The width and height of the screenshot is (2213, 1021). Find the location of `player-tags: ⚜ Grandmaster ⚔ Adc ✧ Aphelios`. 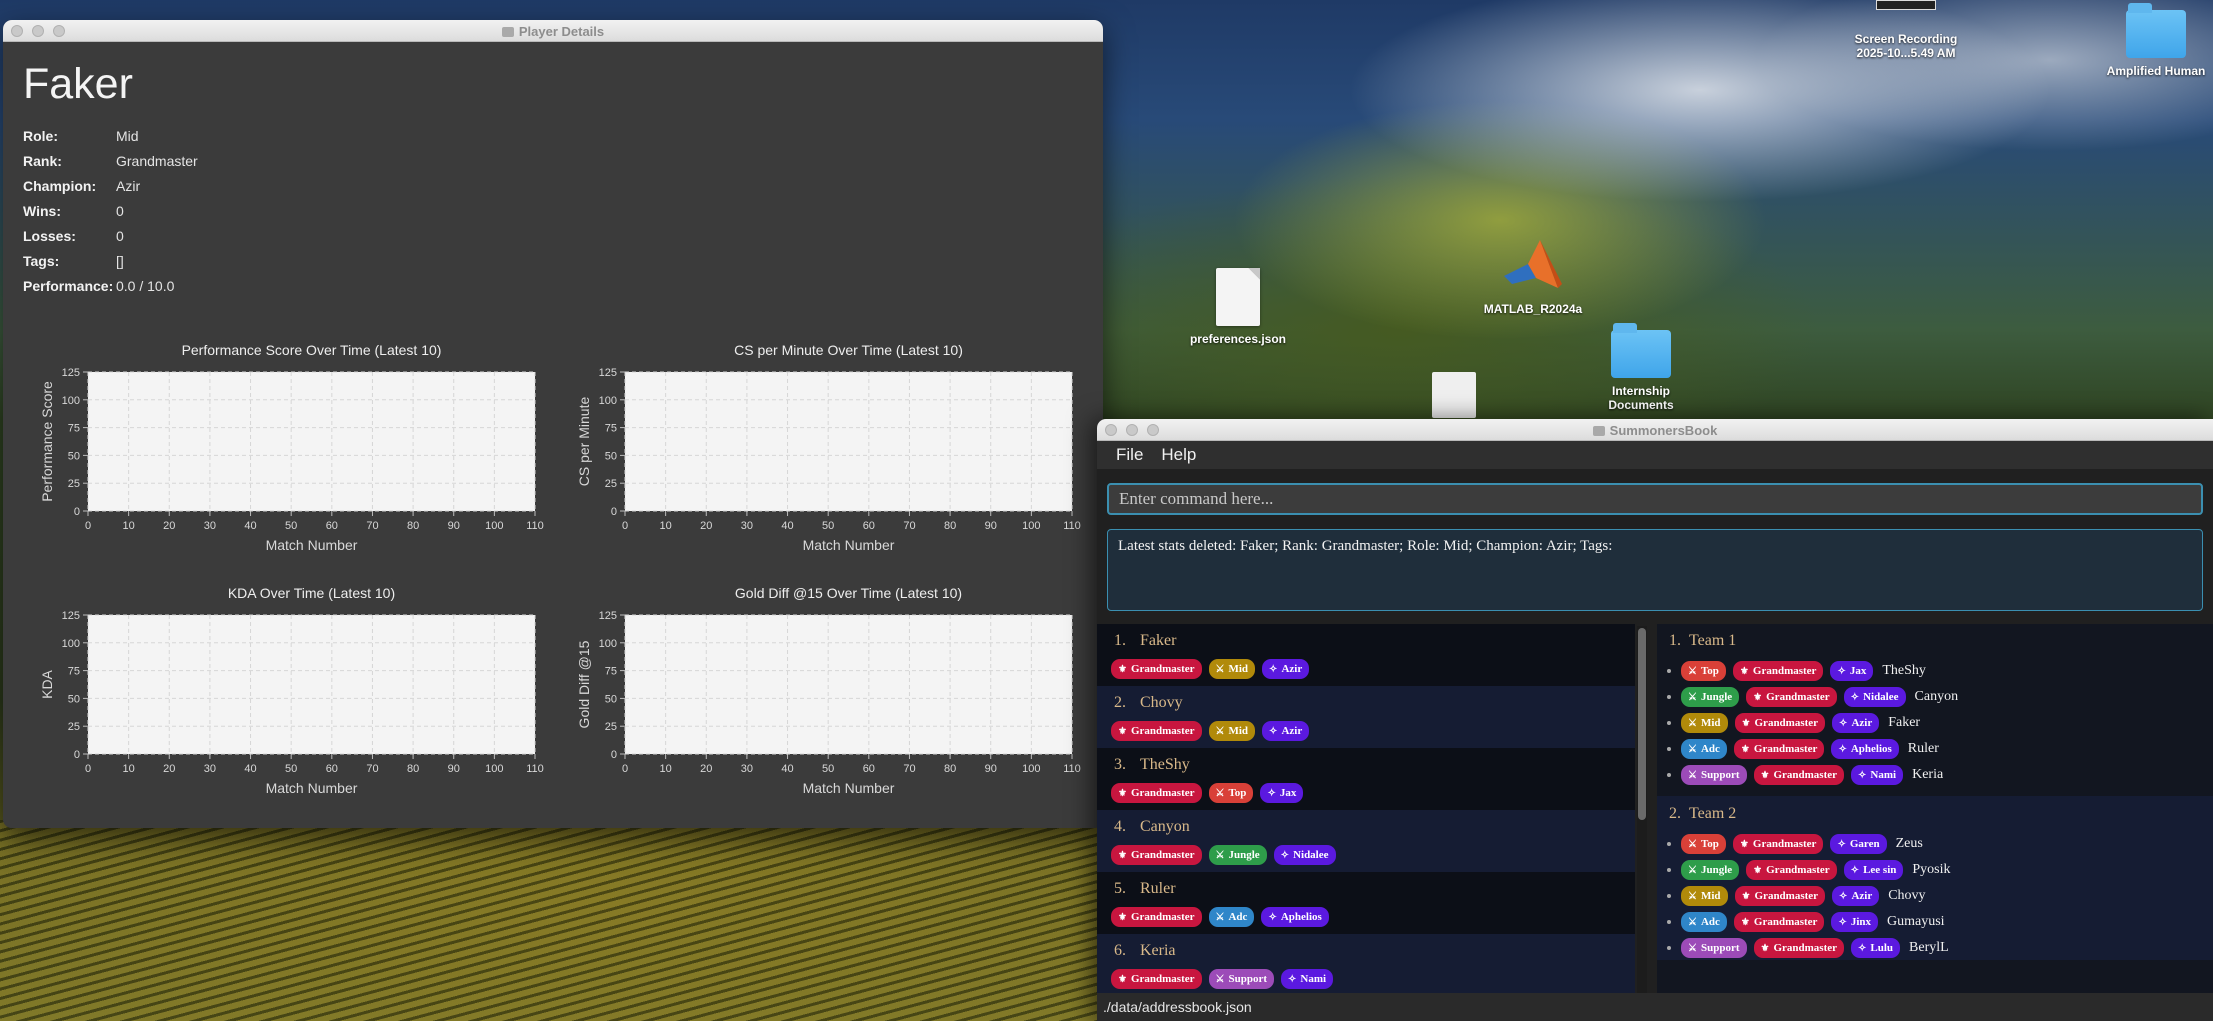

player-tags: ⚜ Grandmaster ⚔ Adc ✧ Aphelios is located at coordinates (1366, 917).